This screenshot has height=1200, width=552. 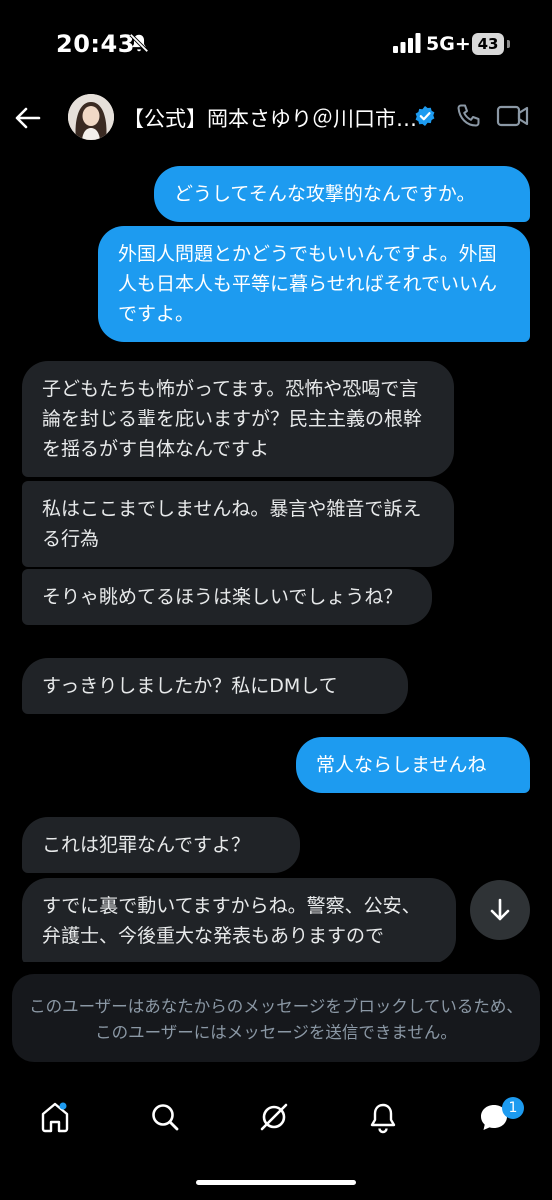 I want to click on video-call-icon, so click(x=513, y=116).